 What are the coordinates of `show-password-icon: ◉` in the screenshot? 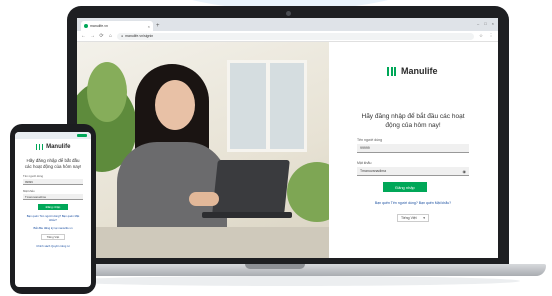 It's located at (465, 171).